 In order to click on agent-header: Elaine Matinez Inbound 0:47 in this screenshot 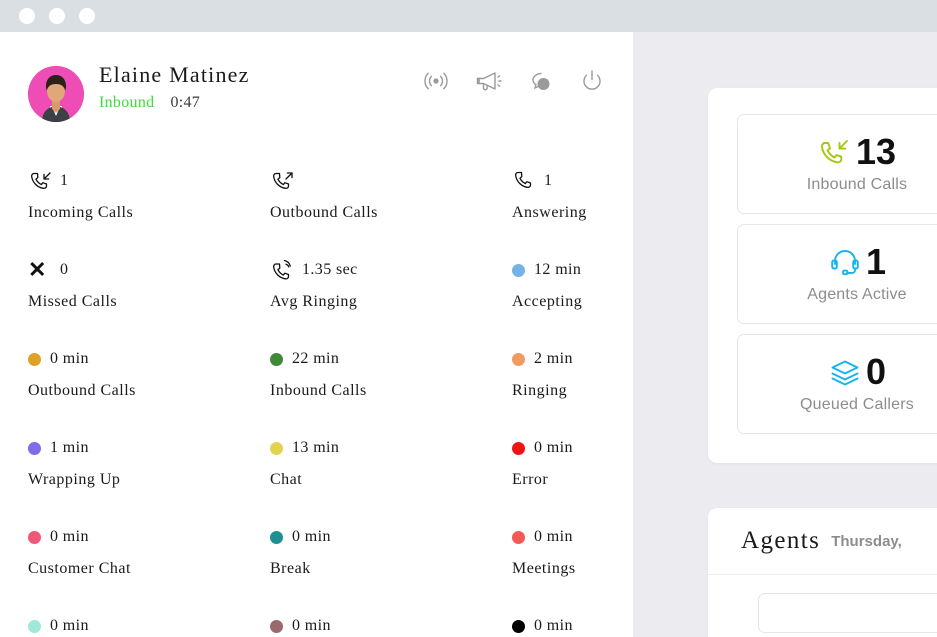, I will do `click(316, 101)`.